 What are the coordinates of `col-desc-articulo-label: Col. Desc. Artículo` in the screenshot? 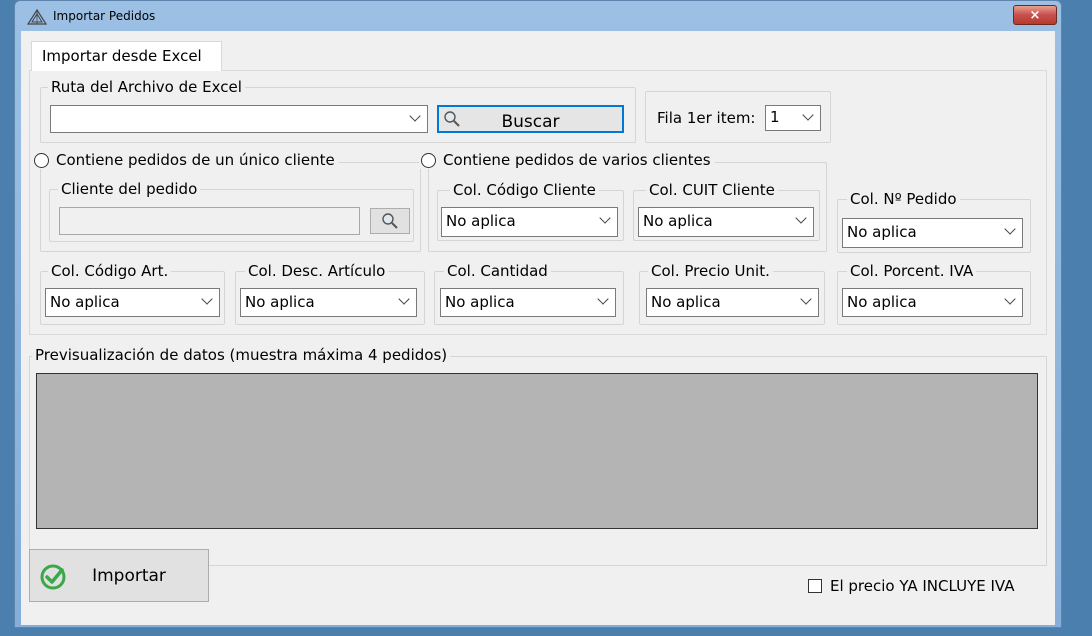 It's located at (317, 271).